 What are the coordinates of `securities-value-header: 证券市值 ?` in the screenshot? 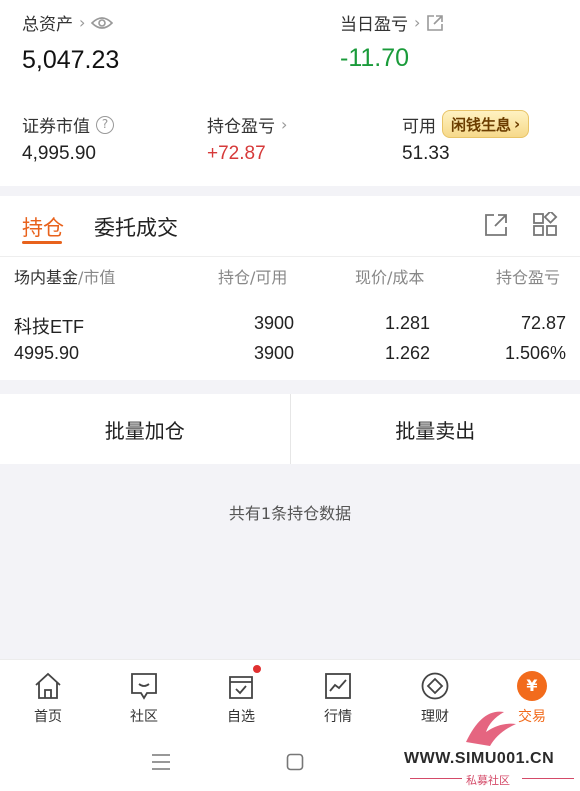 It's located at (68, 124).